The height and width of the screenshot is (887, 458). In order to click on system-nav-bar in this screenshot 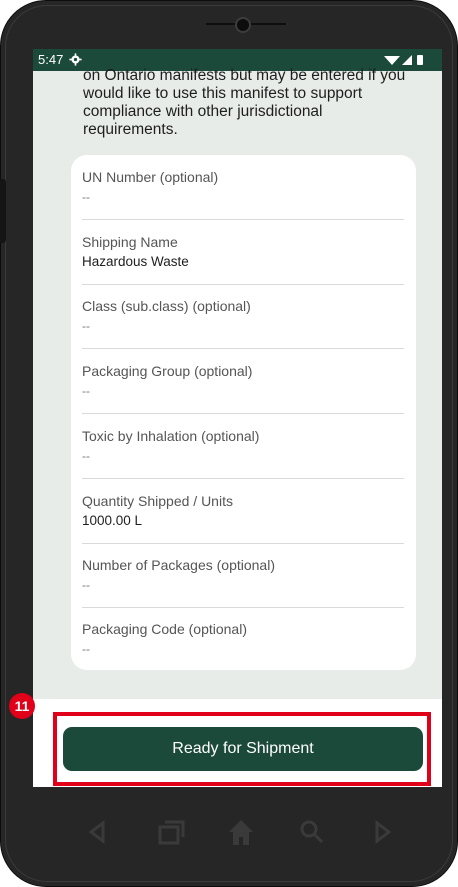, I will do `click(231, 835)`.